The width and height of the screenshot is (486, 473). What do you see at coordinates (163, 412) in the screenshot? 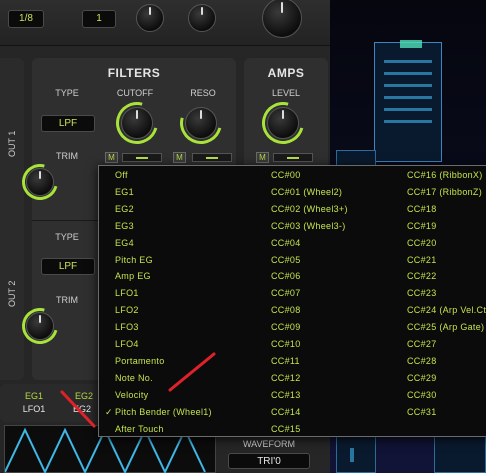
I see `menu-item-source: Pitch Bender (Wheel1)` at bounding box center [163, 412].